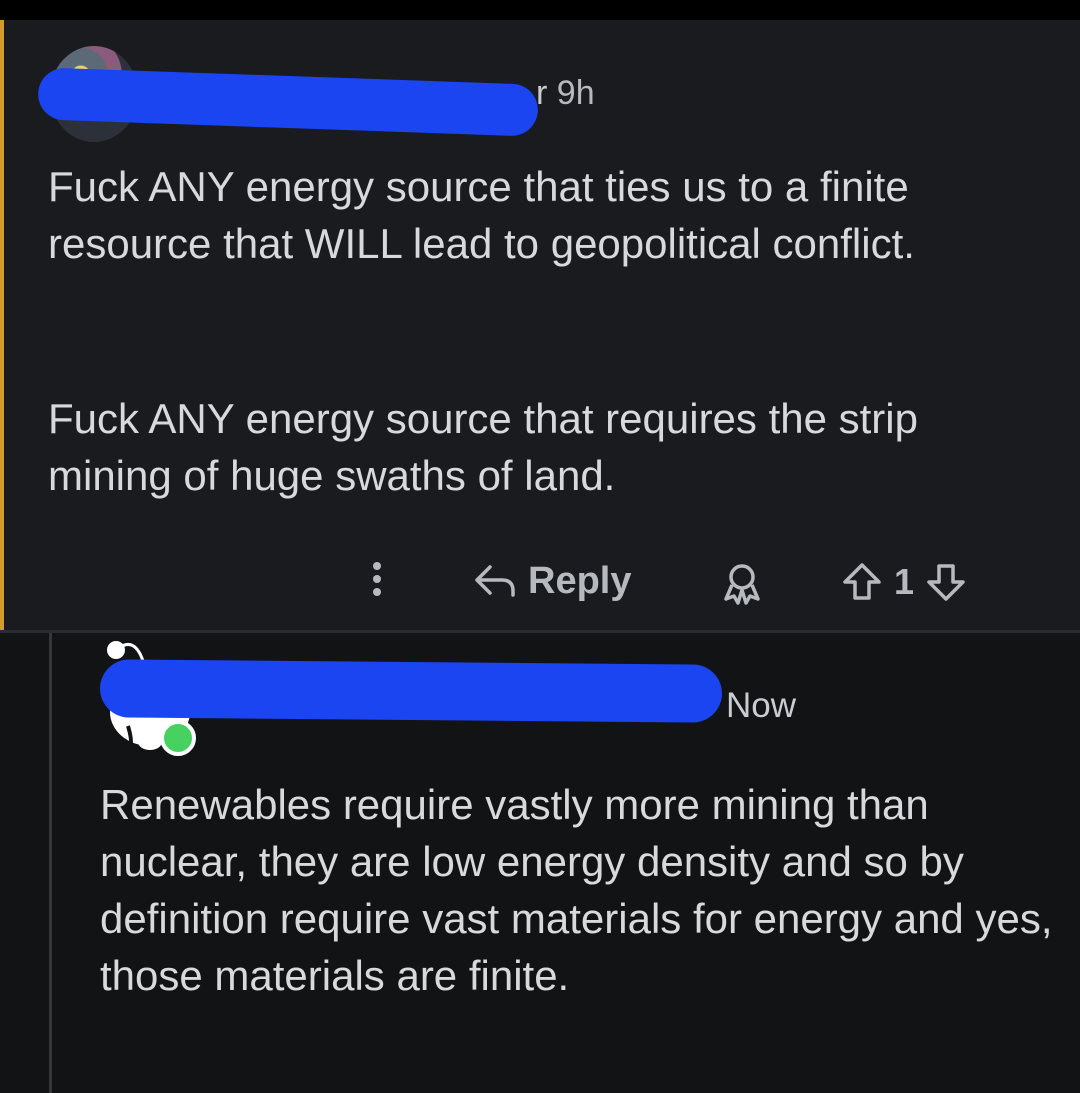  I want to click on vote-count: 1, so click(904, 581).